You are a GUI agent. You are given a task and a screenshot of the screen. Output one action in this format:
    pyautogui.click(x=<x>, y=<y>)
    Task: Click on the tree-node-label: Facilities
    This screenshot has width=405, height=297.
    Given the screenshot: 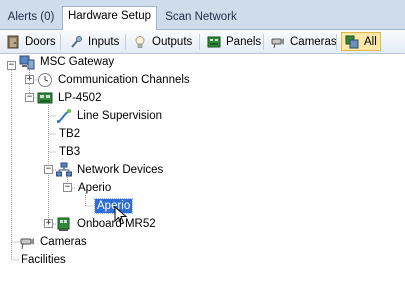 What is the action you would take?
    pyautogui.click(x=43, y=260)
    